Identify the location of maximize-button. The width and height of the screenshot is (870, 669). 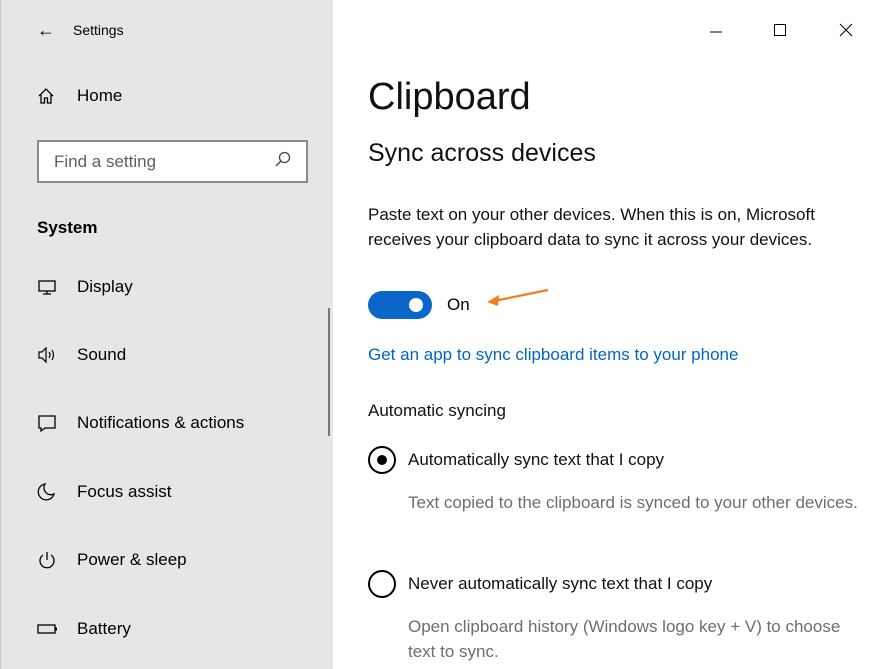
(780, 30).